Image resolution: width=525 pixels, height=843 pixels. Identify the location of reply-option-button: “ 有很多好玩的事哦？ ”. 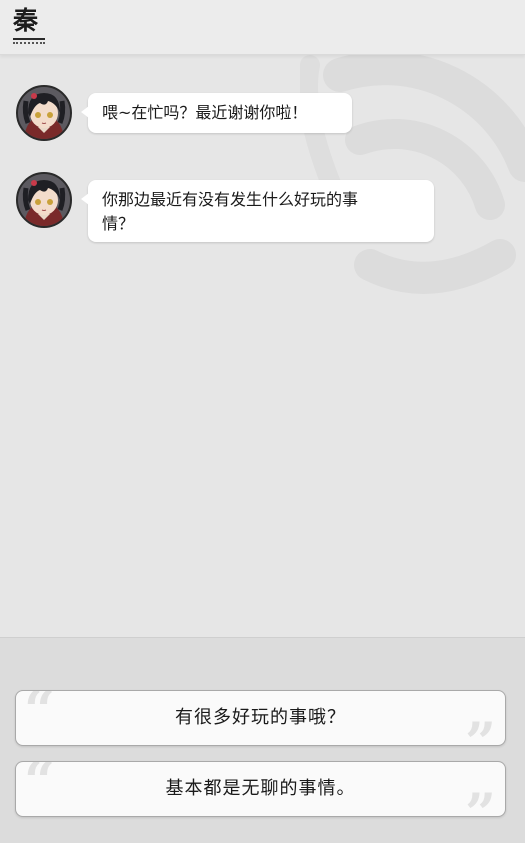
(260, 718).